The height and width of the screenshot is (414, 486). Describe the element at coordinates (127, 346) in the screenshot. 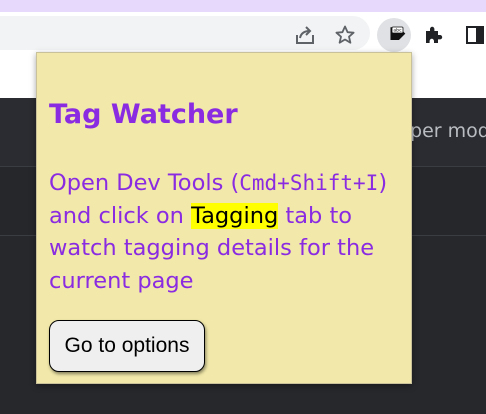

I see `go-to-options-button: Go to options` at that location.